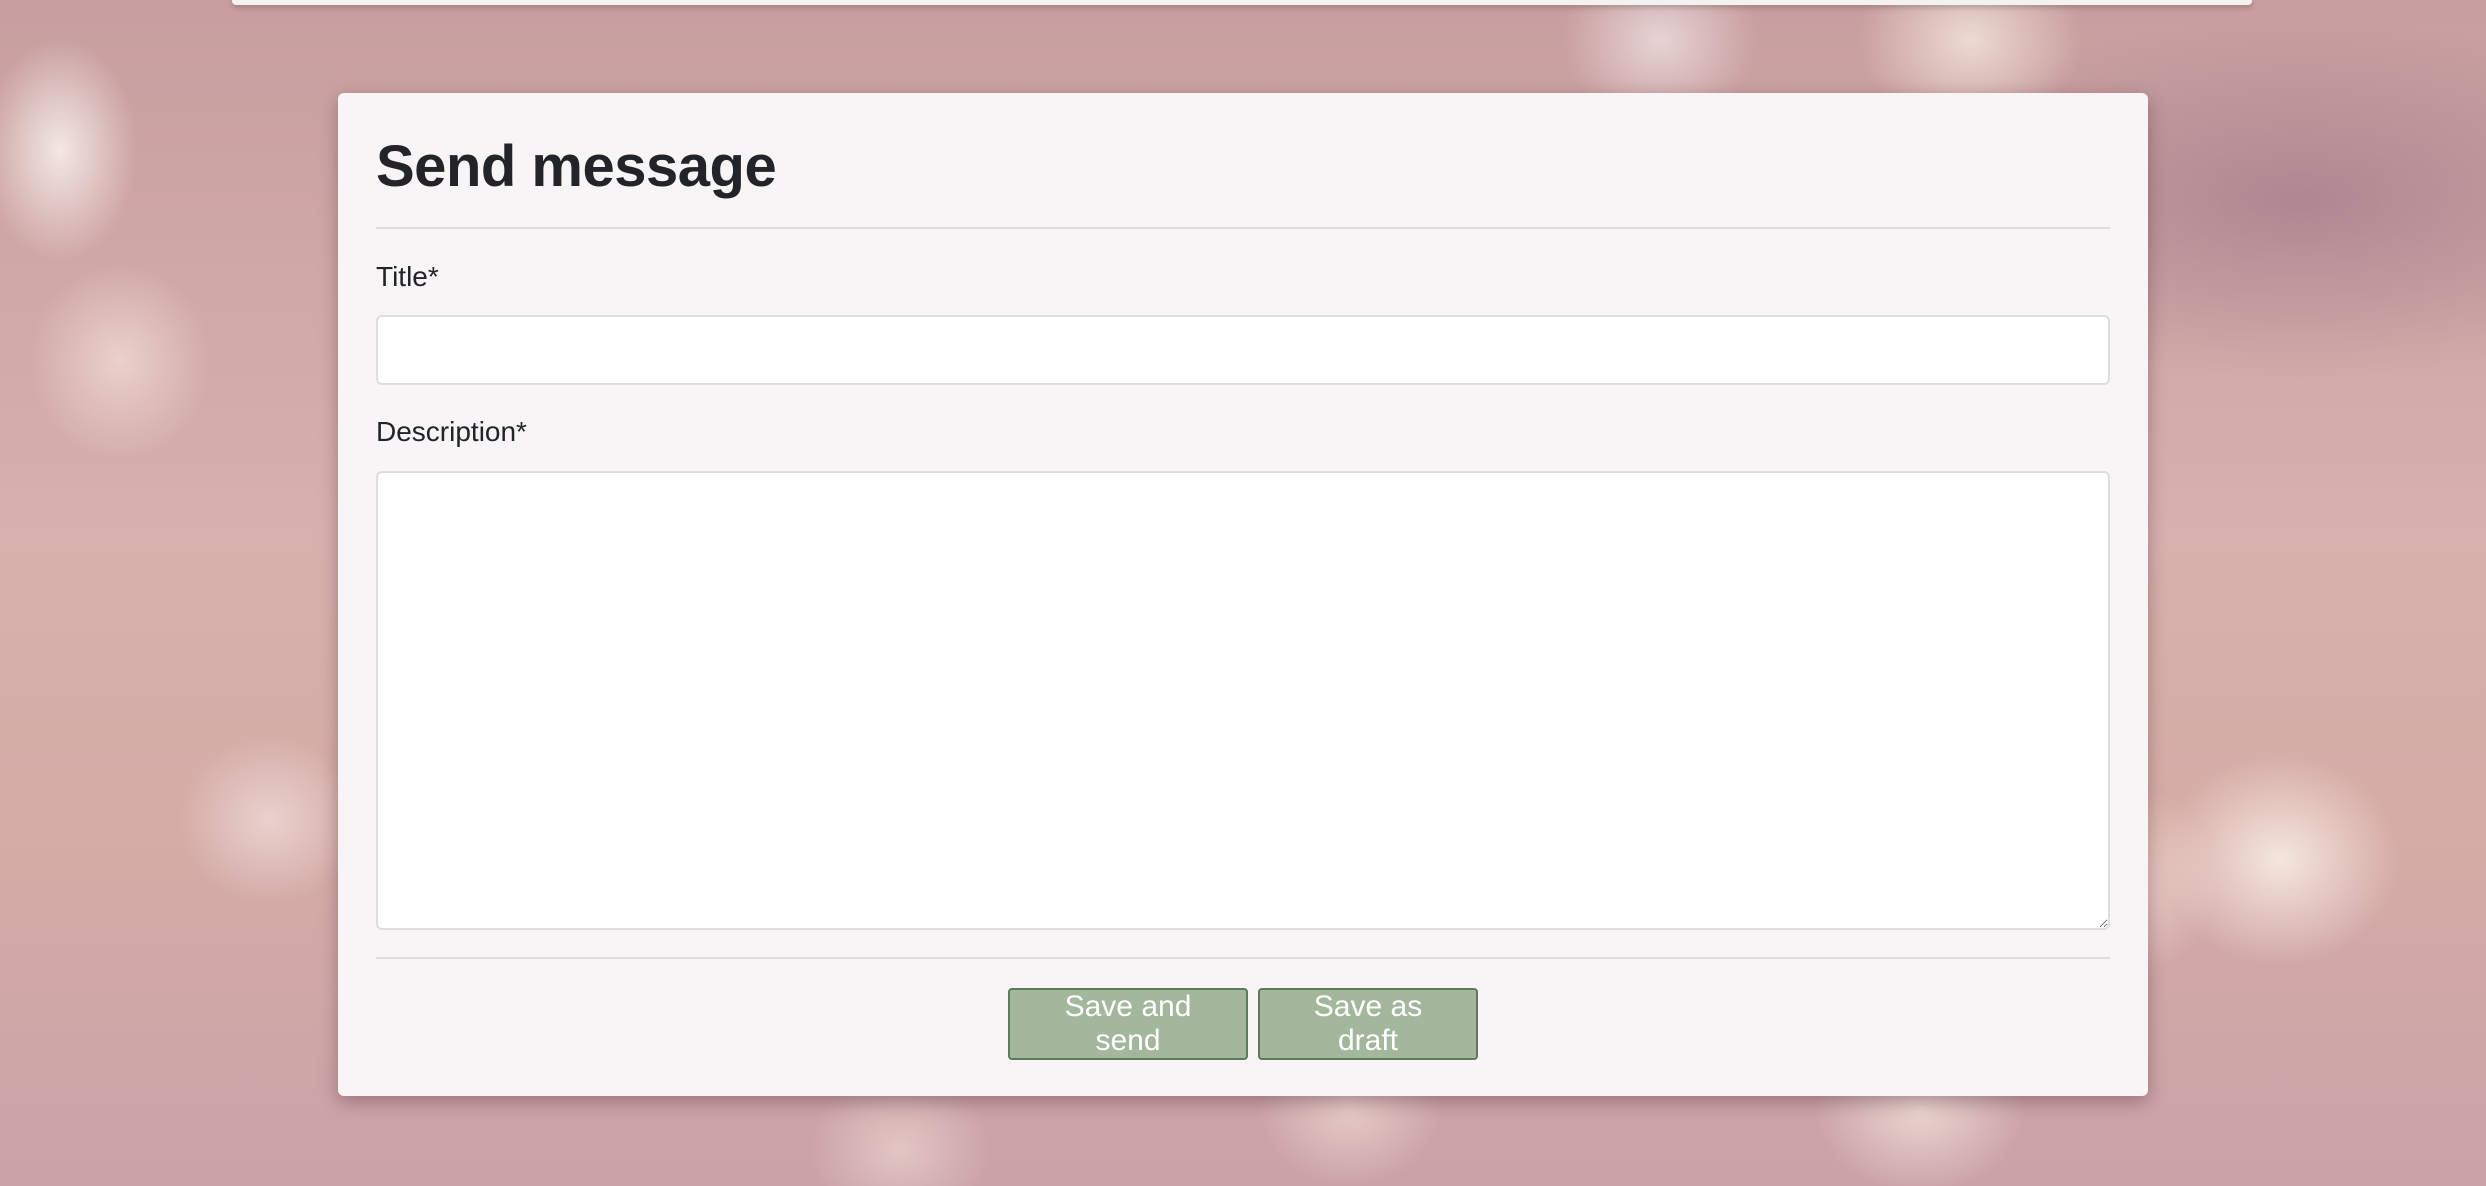  I want to click on form-actions: Save and send Save as draft, so click(1243, 1024).